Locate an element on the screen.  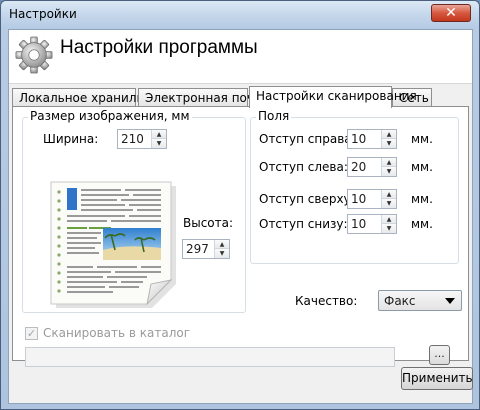
height-stepper: 297 ▲ ▼ is located at coordinates (206, 249).